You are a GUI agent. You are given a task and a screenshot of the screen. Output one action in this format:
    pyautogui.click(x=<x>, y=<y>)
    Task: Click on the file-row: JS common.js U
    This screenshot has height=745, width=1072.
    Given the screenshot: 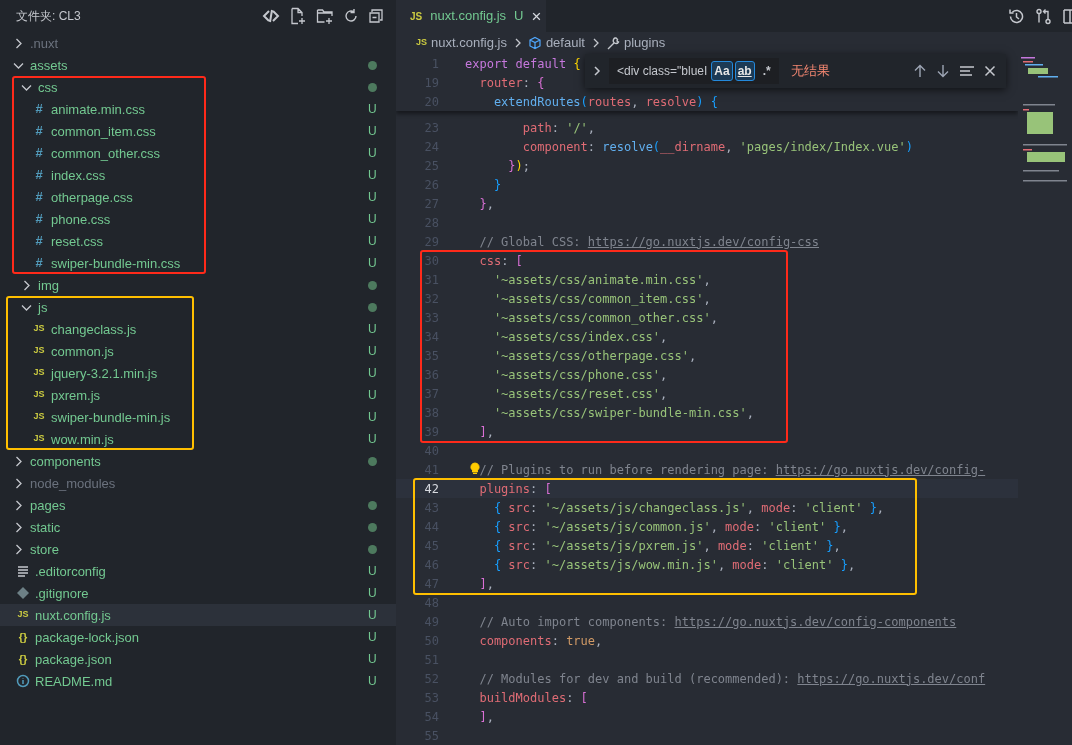 What is the action you would take?
    pyautogui.click(x=198, y=351)
    